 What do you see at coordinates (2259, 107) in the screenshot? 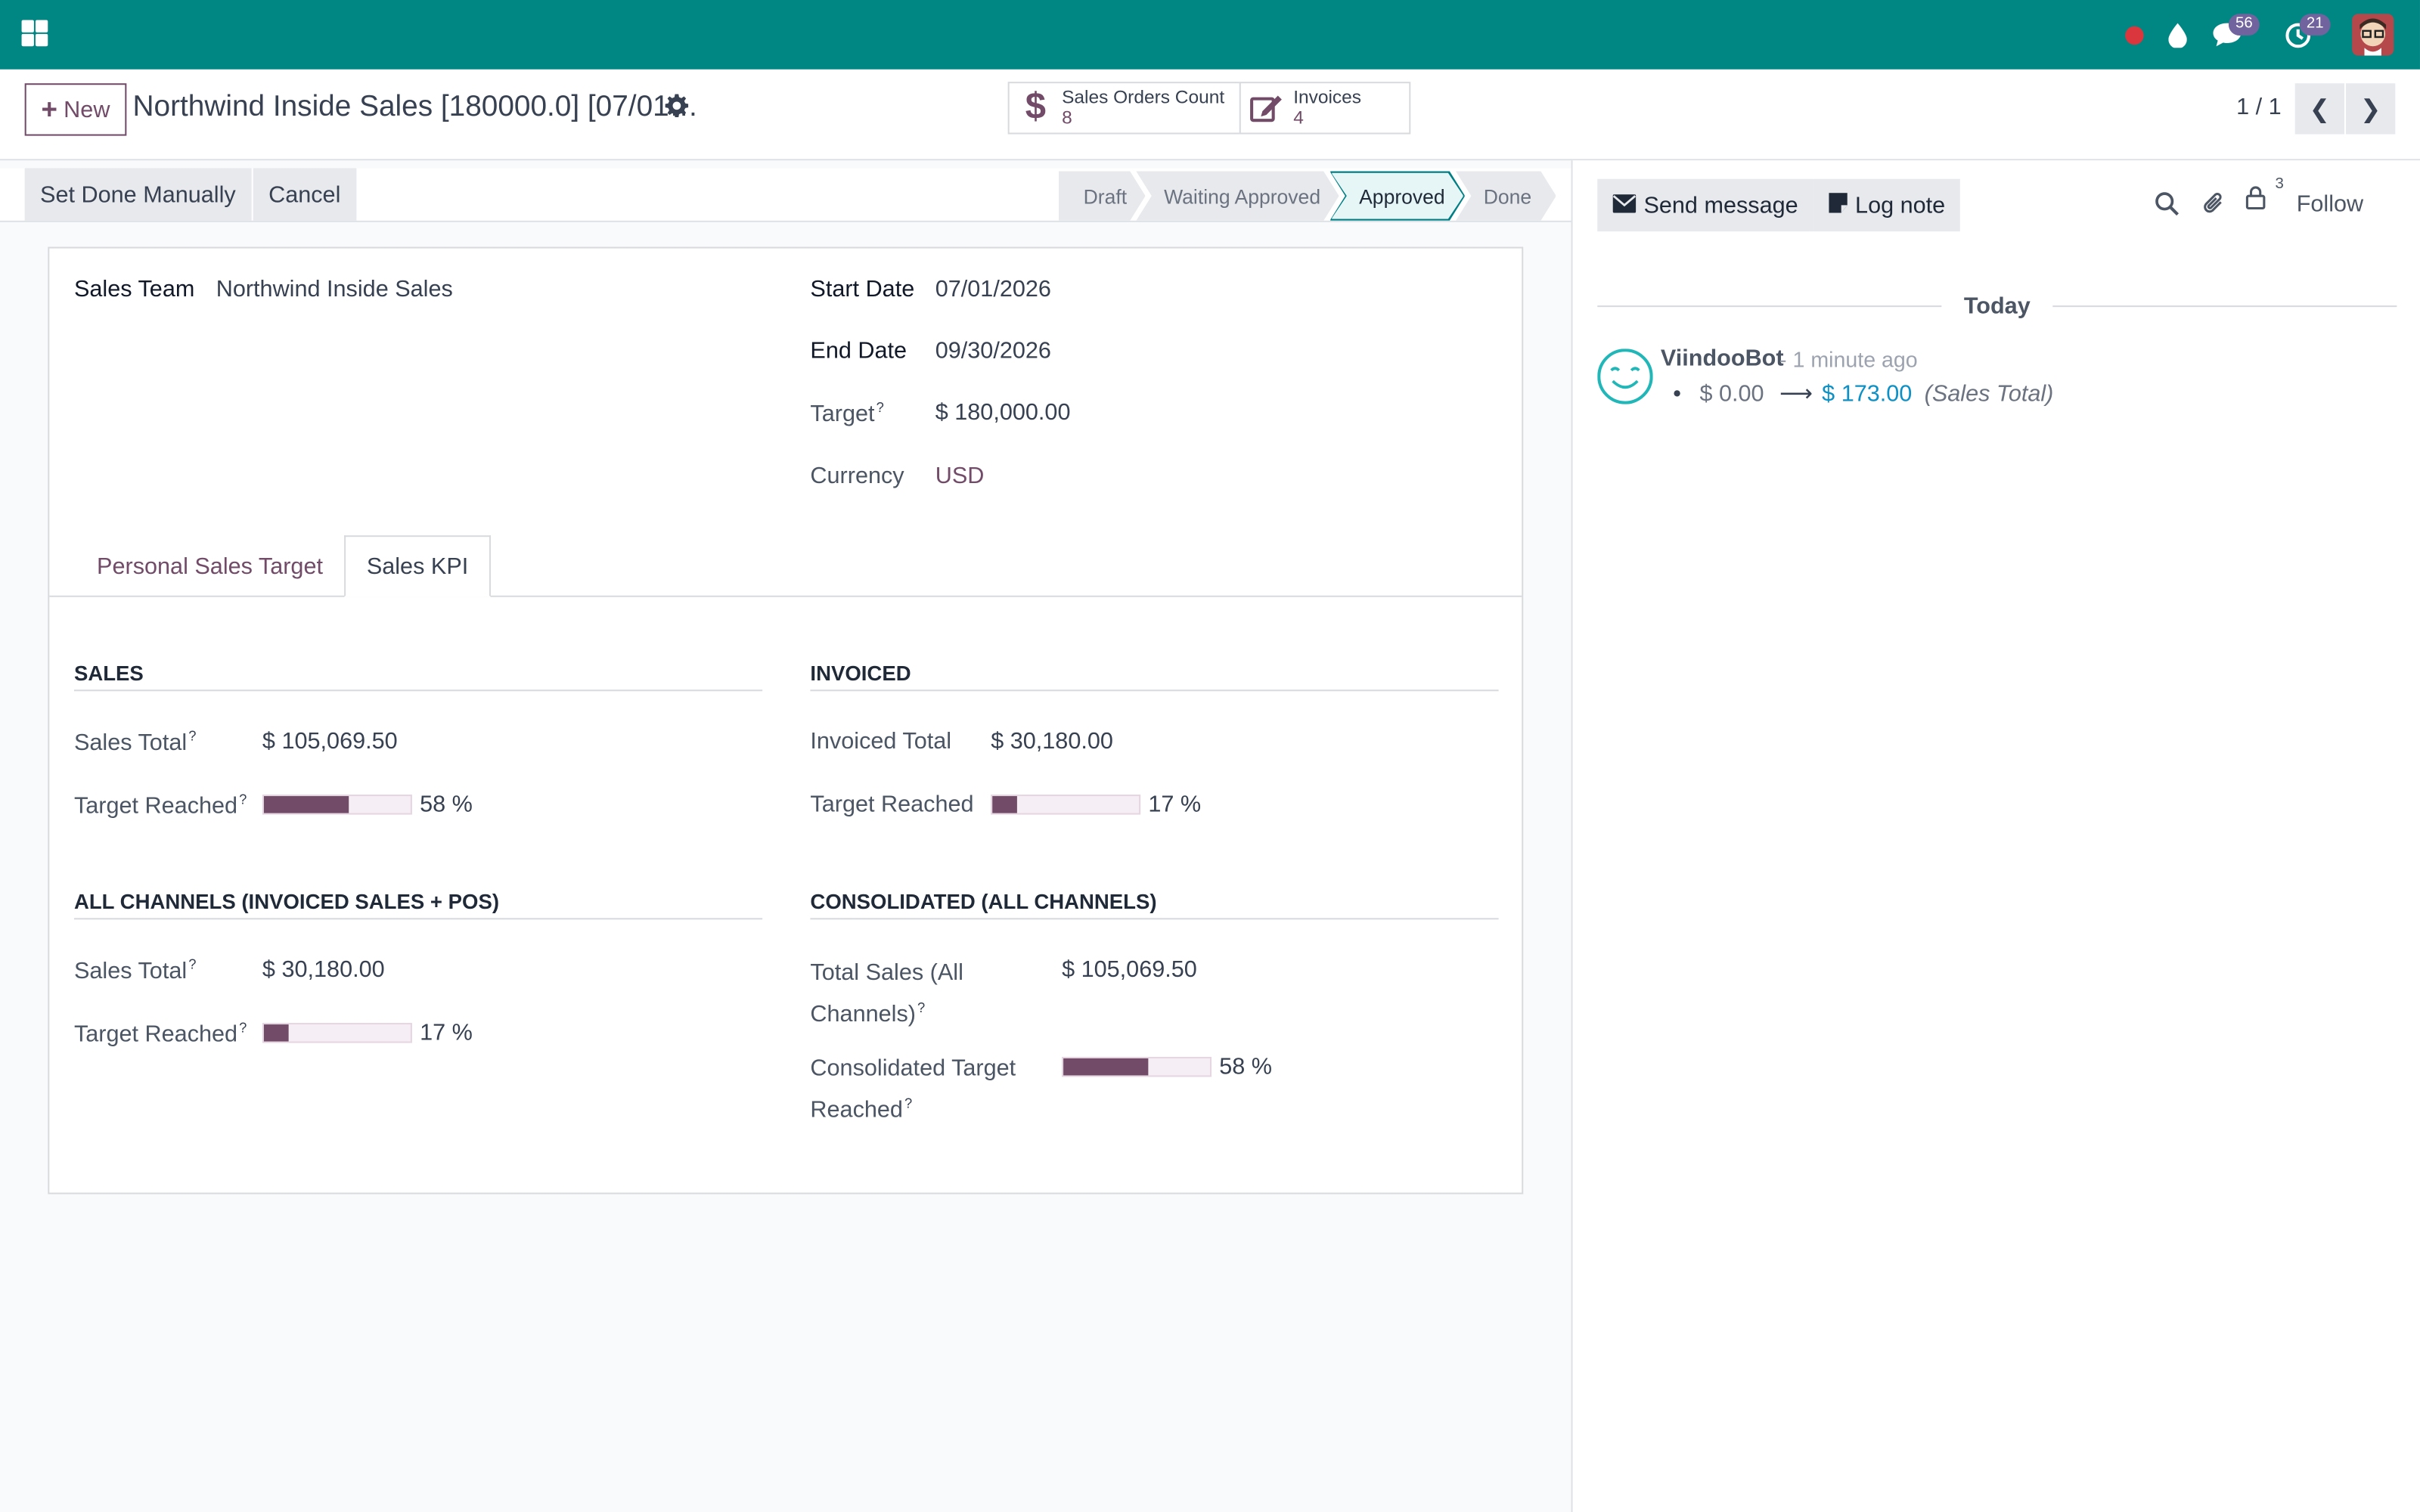
I see `pager-value: 1 / 1` at bounding box center [2259, 107].